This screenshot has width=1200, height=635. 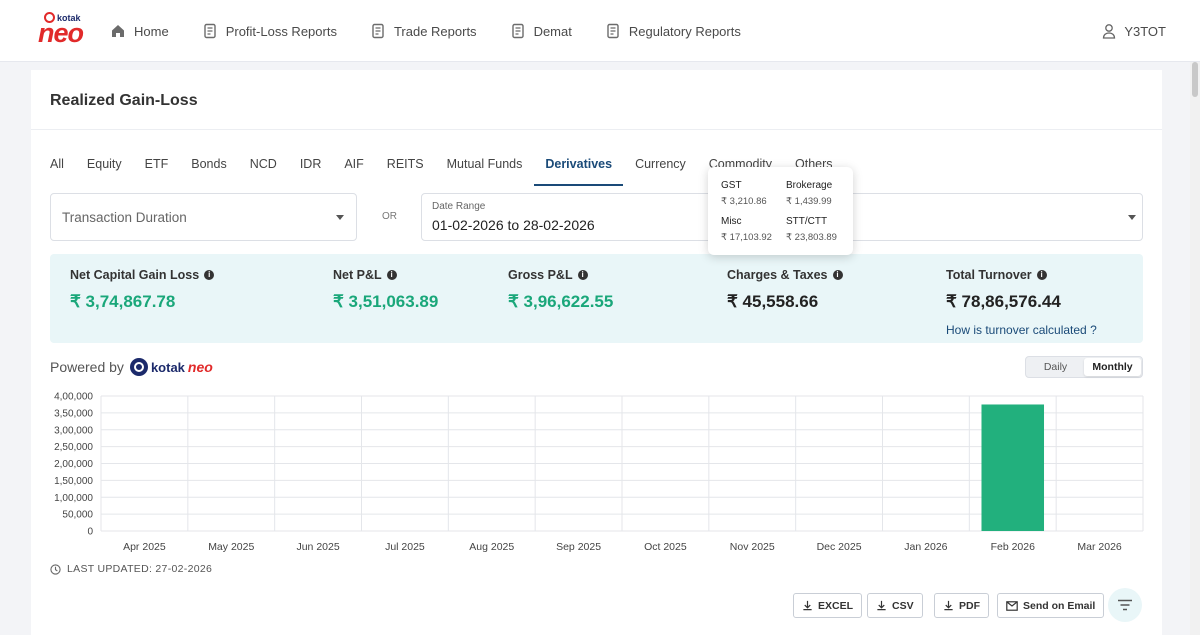 What do you see at coordinates (263, 170) in the screenshot?
I see `tab-ncd: NCD` at bounding box center [263, 170].